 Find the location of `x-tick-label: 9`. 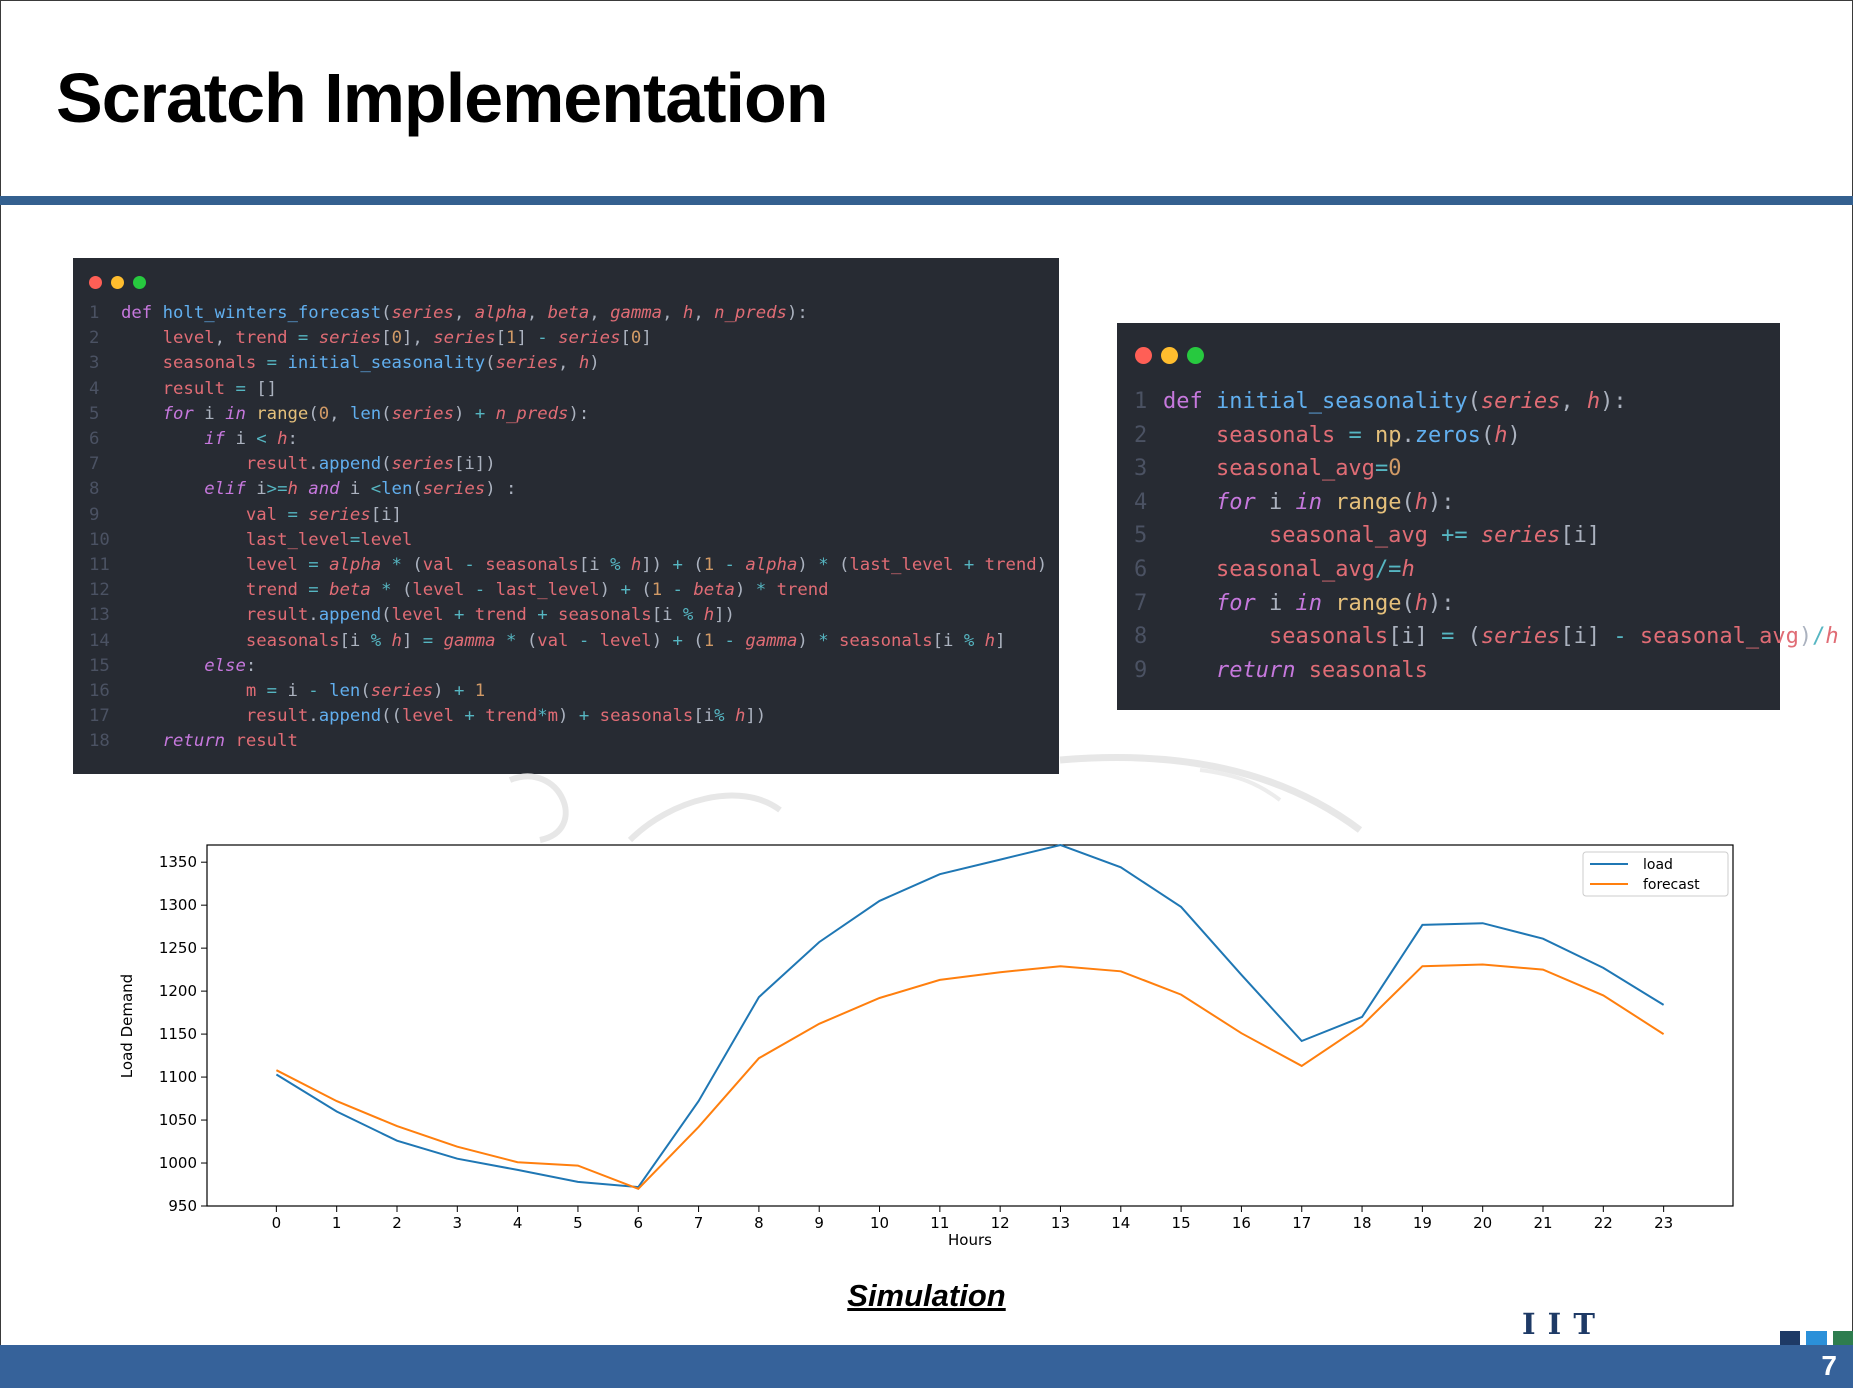

x-tick-label: 9 is located at coordinates (819, 1223).